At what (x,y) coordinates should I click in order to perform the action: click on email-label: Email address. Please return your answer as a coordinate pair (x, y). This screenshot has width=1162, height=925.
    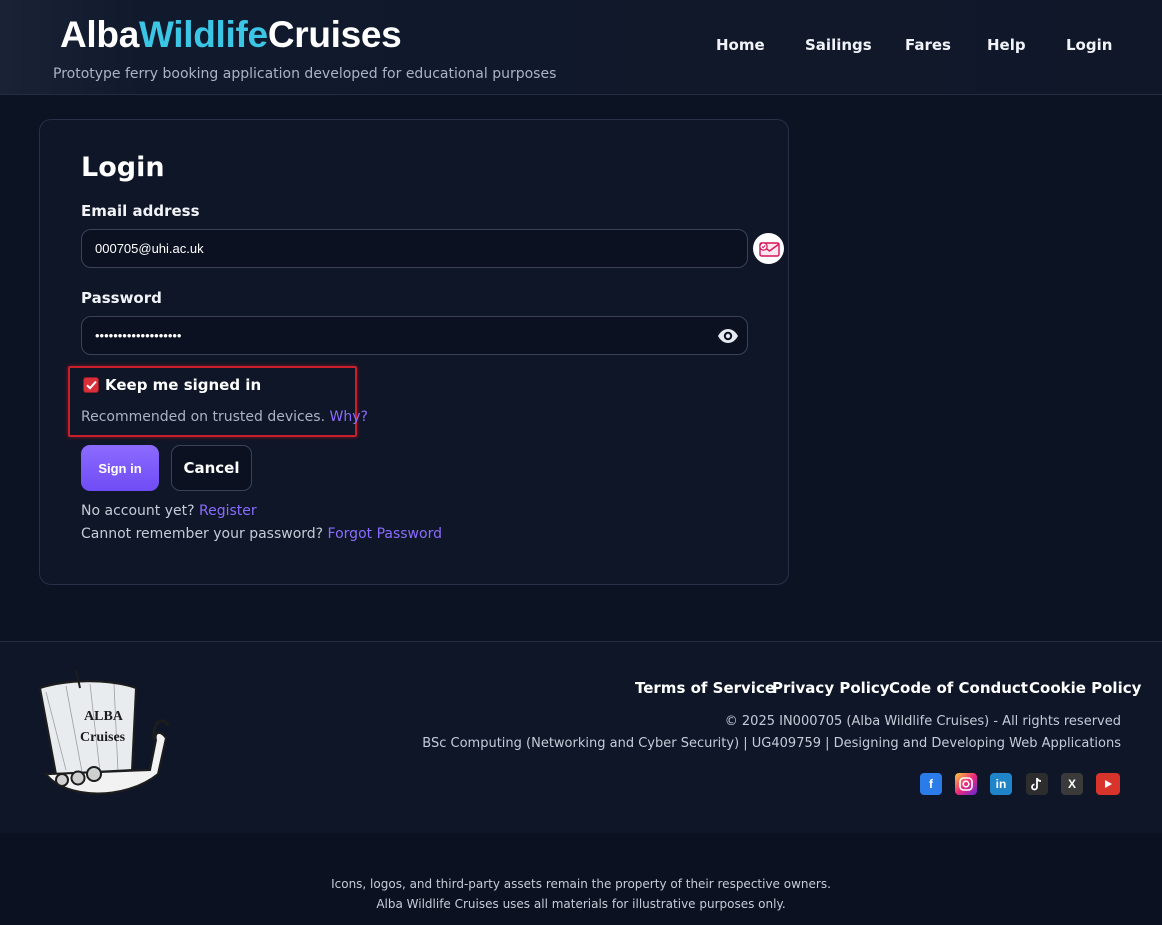
    Looking at the image, I should click on (140, 211).